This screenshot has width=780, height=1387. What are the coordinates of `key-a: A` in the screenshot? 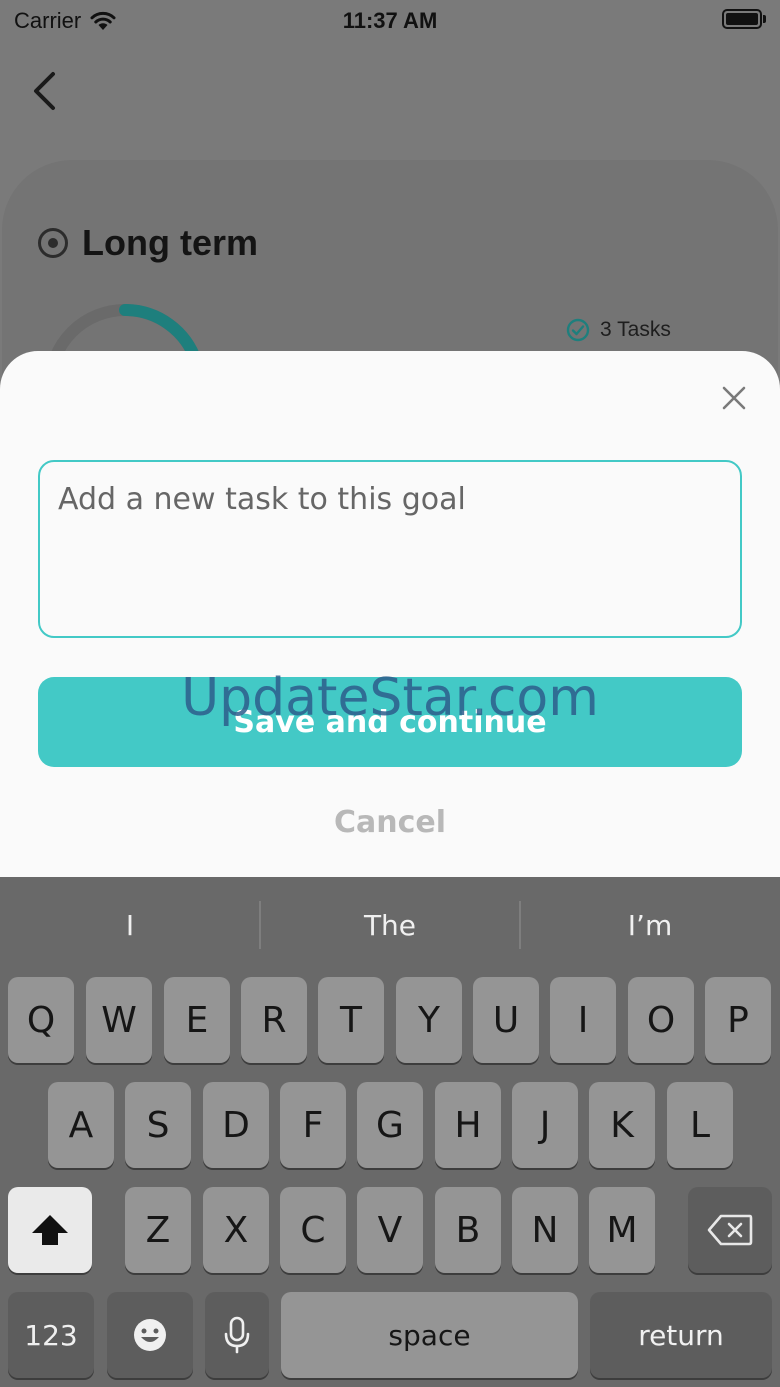 It's located at (81, 1125).